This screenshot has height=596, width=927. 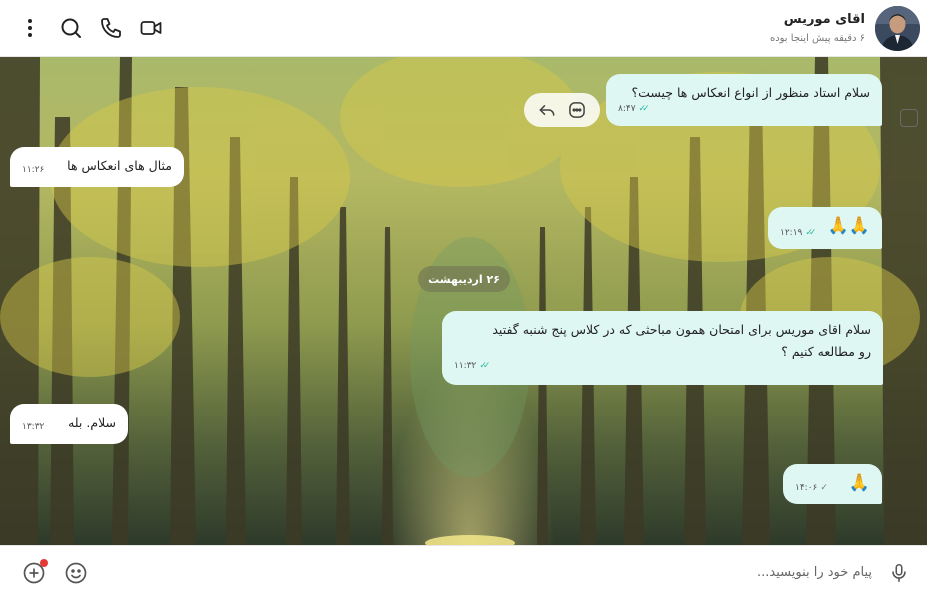 I want to click on message-time: ۱۲:۱۹, so click(x=791, y=233).